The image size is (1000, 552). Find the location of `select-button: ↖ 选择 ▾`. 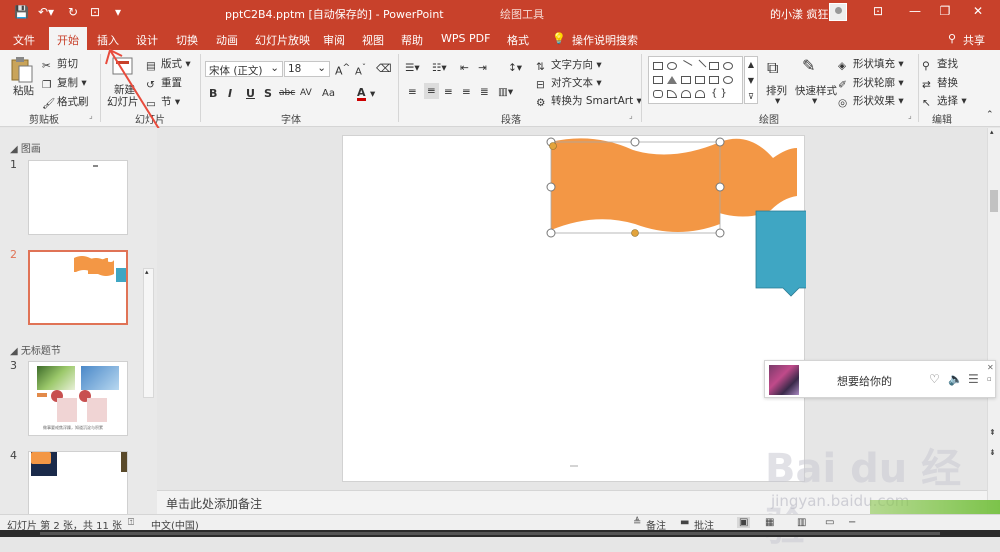

select-button: ↖ 选择 ▾ is located at coordinates (944, 101).